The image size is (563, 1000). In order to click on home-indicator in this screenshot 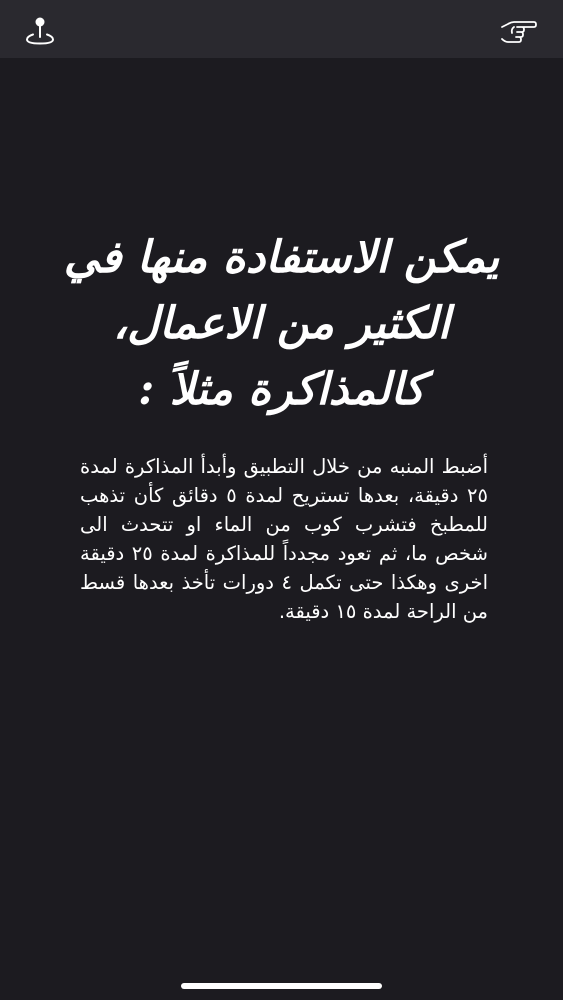, I will do `click(281, 986)`.